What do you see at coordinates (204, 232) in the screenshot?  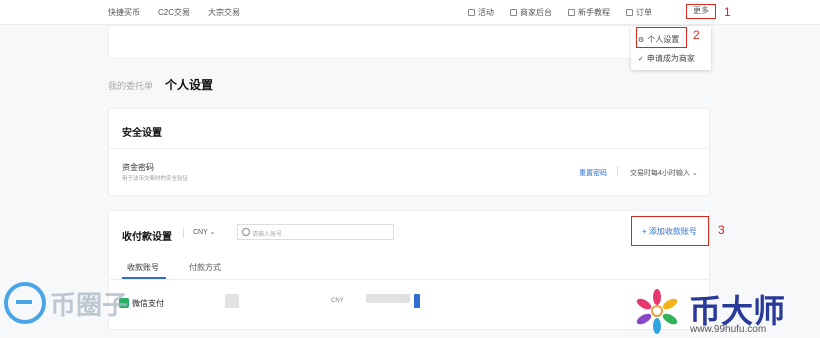 I see `currency-select: CNY ⌄` at bounding box center [204, 232].